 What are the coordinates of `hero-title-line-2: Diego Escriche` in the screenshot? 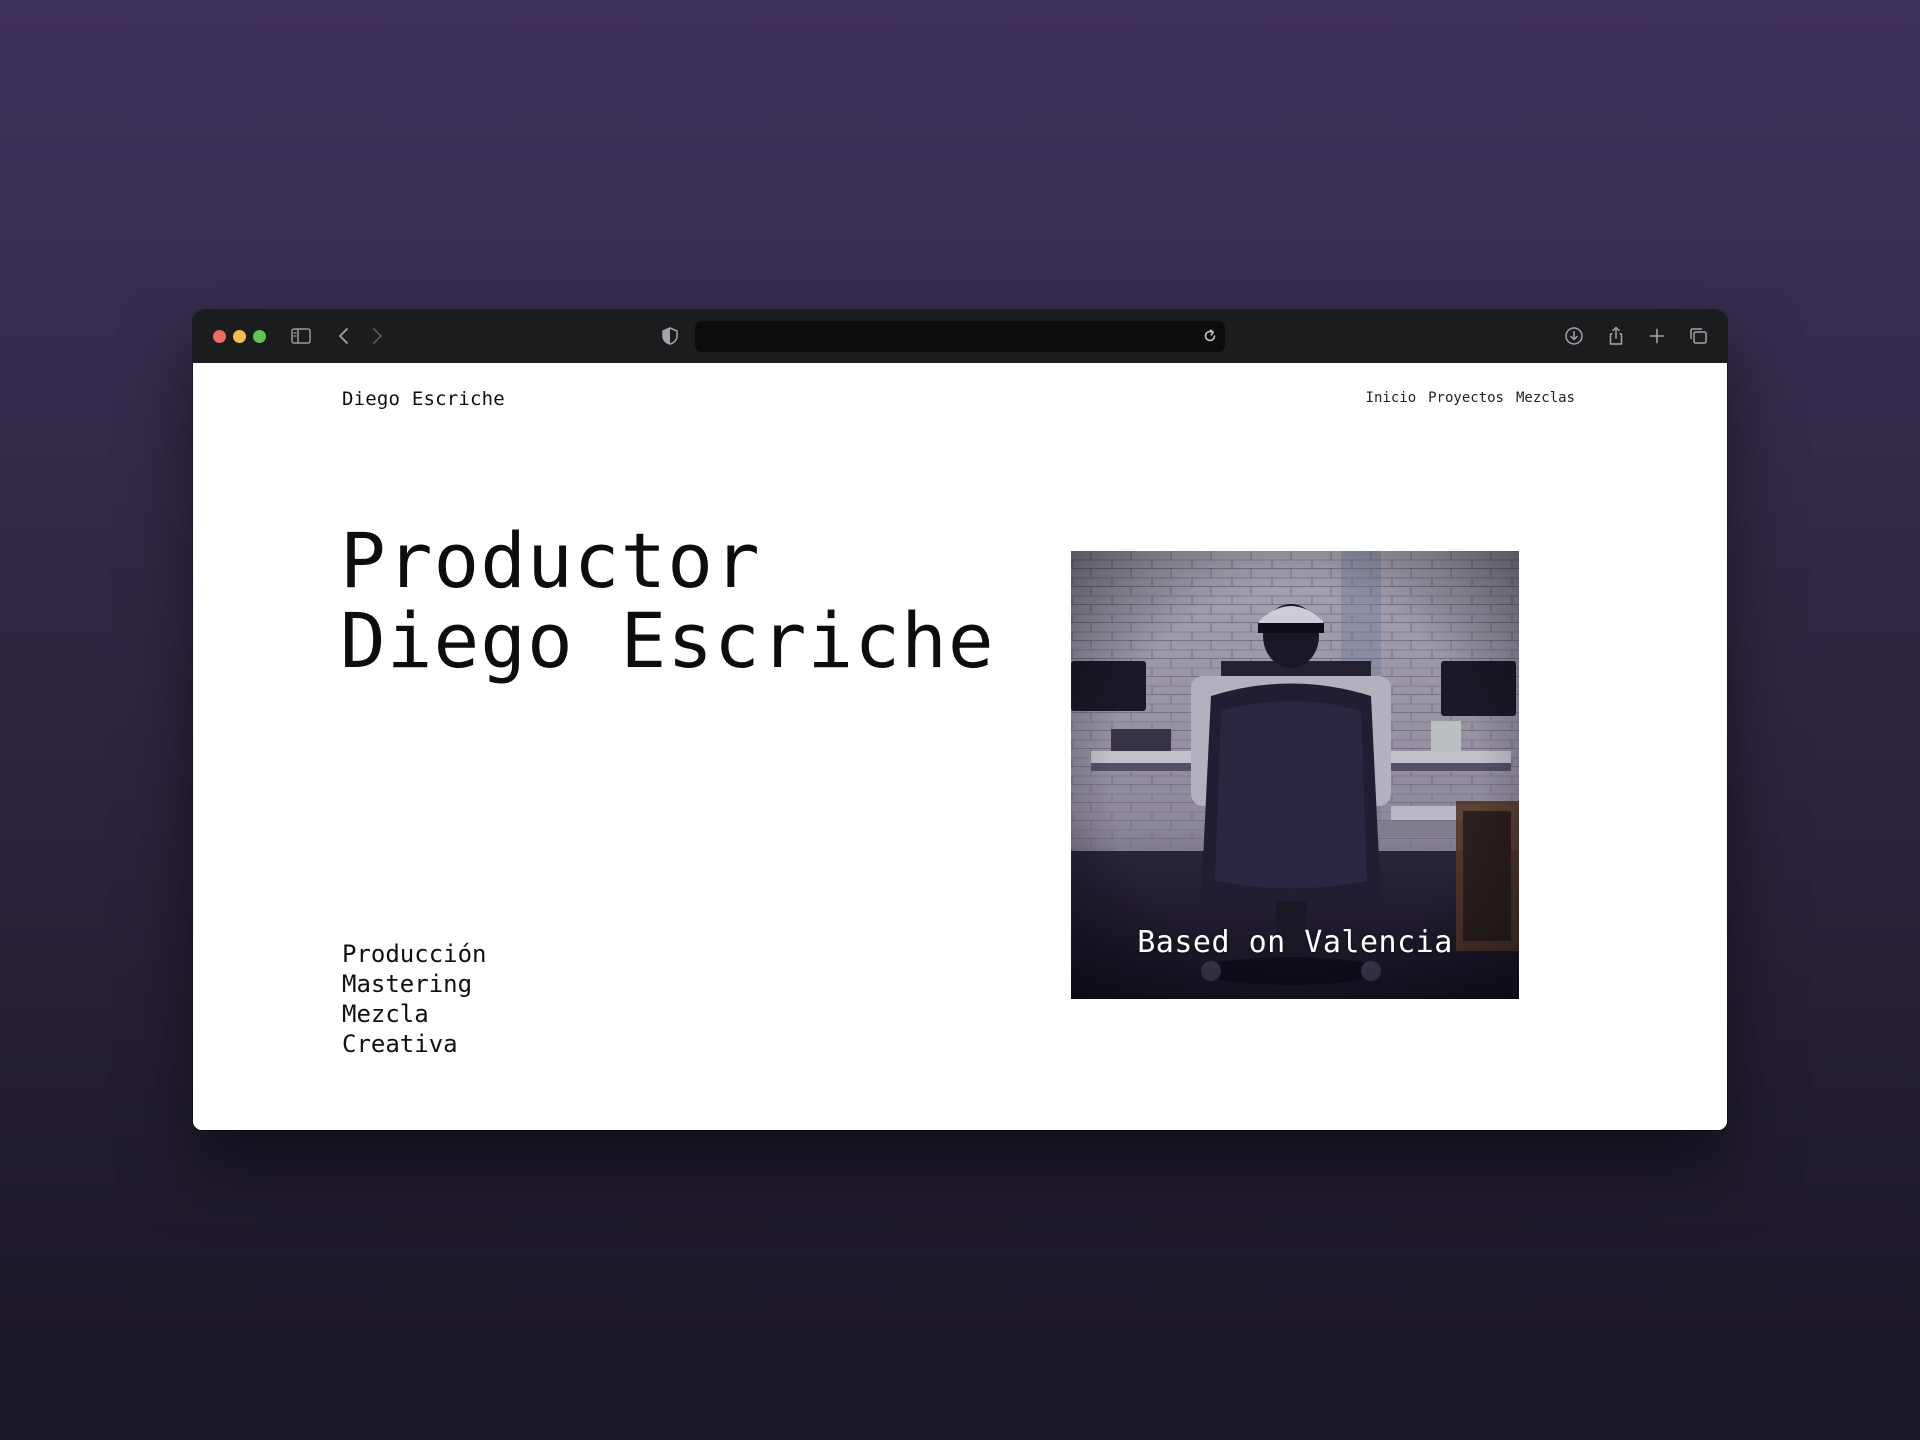 It's located at (667, 640).